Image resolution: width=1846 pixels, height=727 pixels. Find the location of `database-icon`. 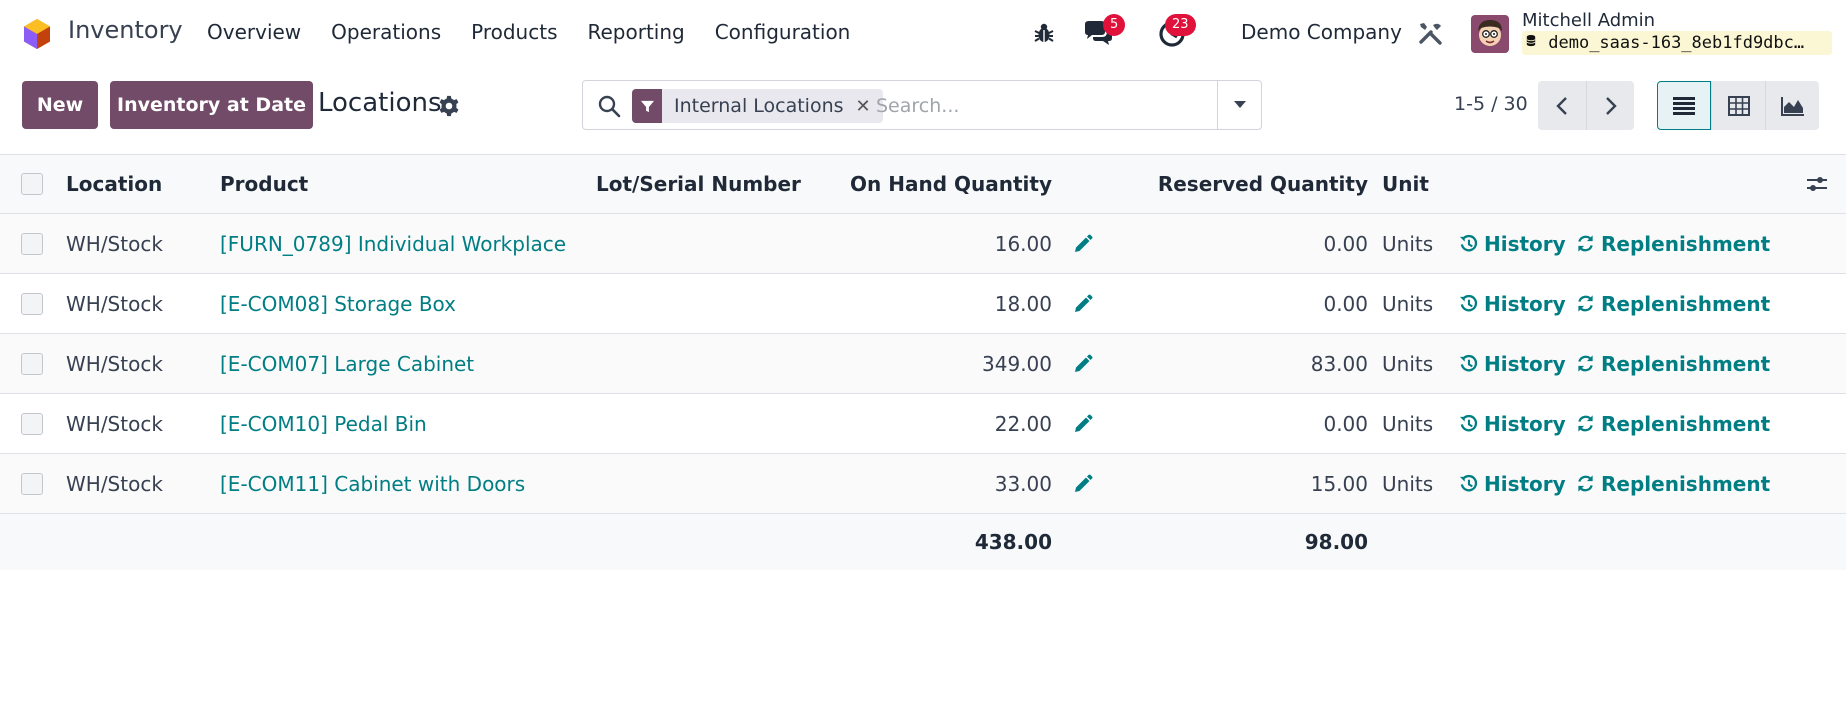

database-icon is located at coordinates (1532, 43).